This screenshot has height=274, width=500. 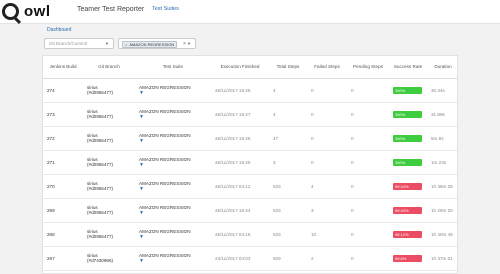 What do you see at coordinates (240, 210) in the screenshot?
I see `finished-cell: 25/11/2017 16:44` at bounding box center [240, 210].